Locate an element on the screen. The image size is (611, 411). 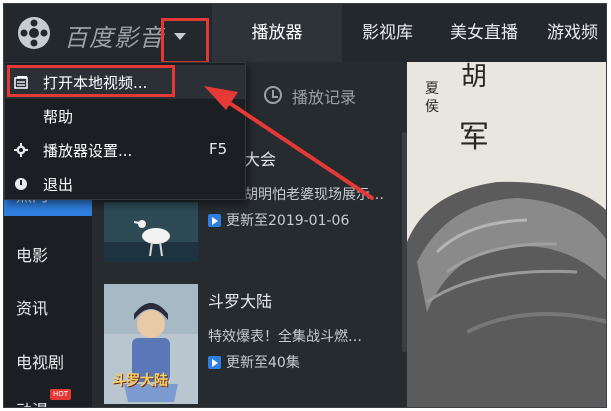
menu-item-shortcut: F5 is located at coordinates (218, 149).